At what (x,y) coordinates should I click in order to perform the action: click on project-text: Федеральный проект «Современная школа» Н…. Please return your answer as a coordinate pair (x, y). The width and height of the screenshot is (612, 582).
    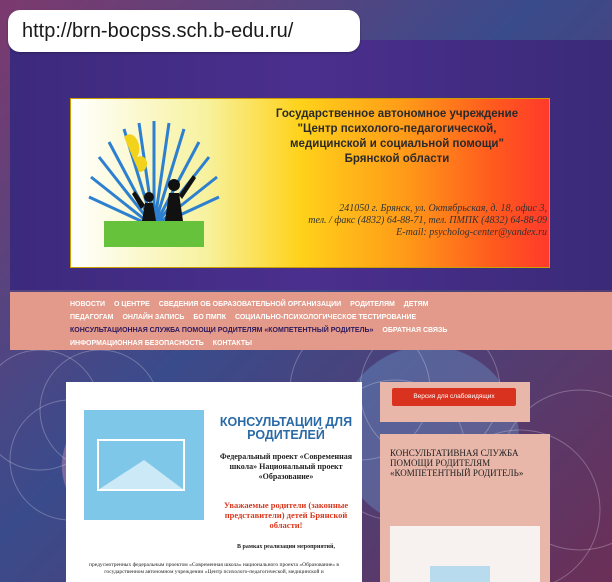
    Looking at the image, I should click on (286, 466).